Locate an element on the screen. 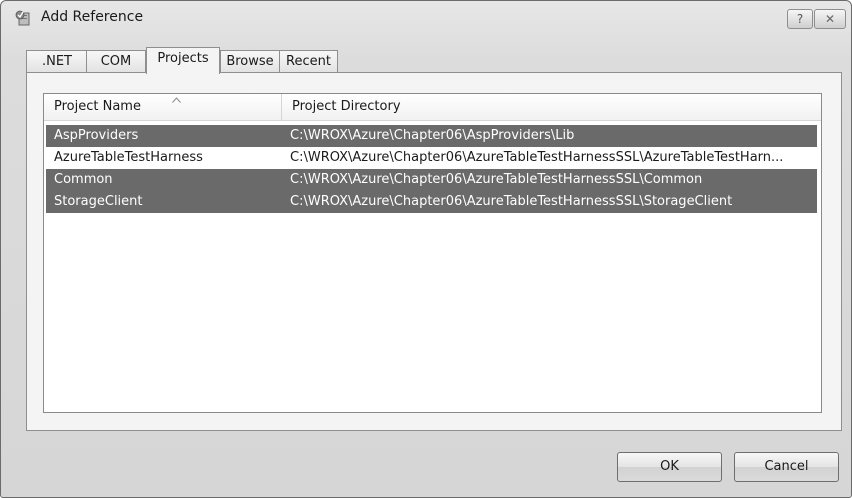 This screenshot has width=852, height=498. add-reference-icon is located at coordinates (24, 18).